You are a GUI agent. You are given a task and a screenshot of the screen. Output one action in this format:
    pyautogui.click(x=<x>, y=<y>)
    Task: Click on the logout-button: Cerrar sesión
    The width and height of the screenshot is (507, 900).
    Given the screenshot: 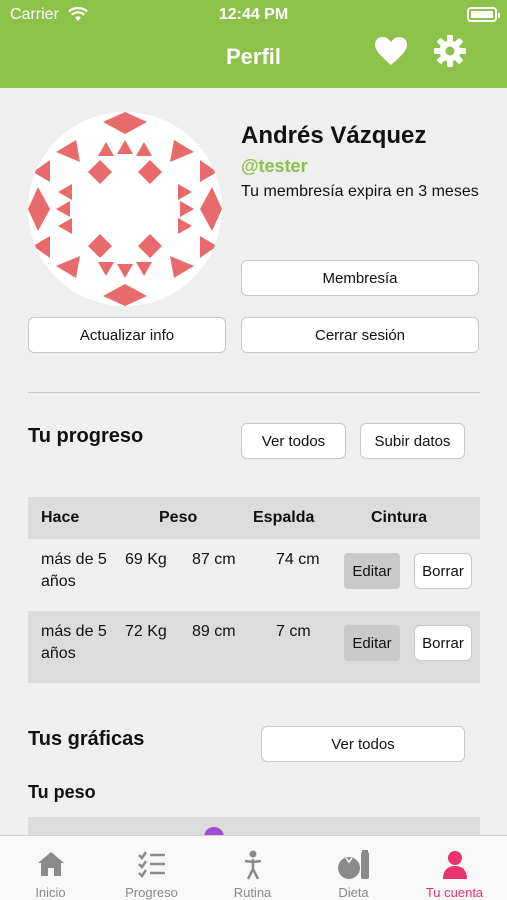 What is the action you would take?
    pyautogui.click(x=360, y=335)
    